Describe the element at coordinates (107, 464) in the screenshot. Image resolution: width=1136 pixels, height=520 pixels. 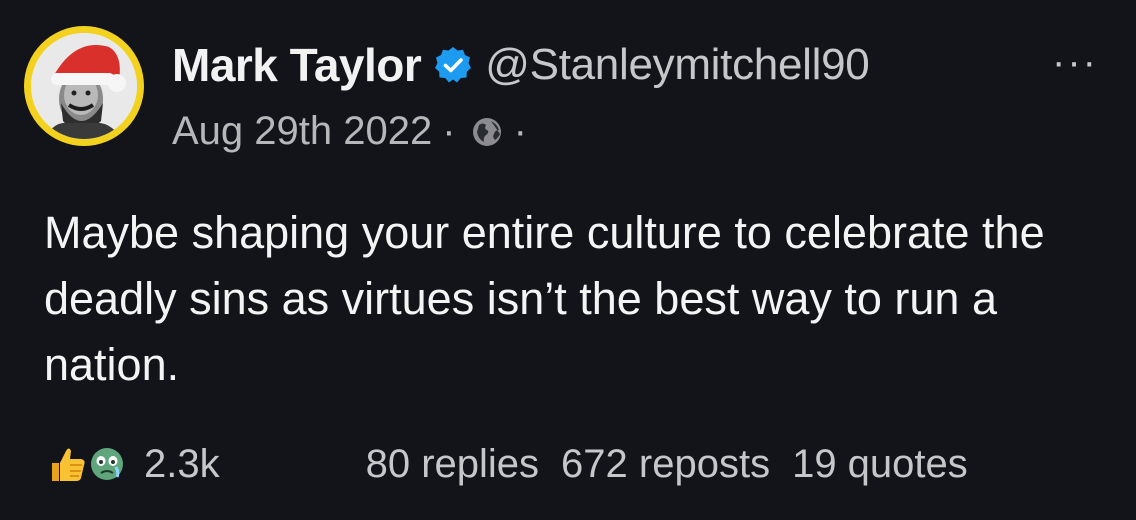
I see `crying-face-icon` at that location.